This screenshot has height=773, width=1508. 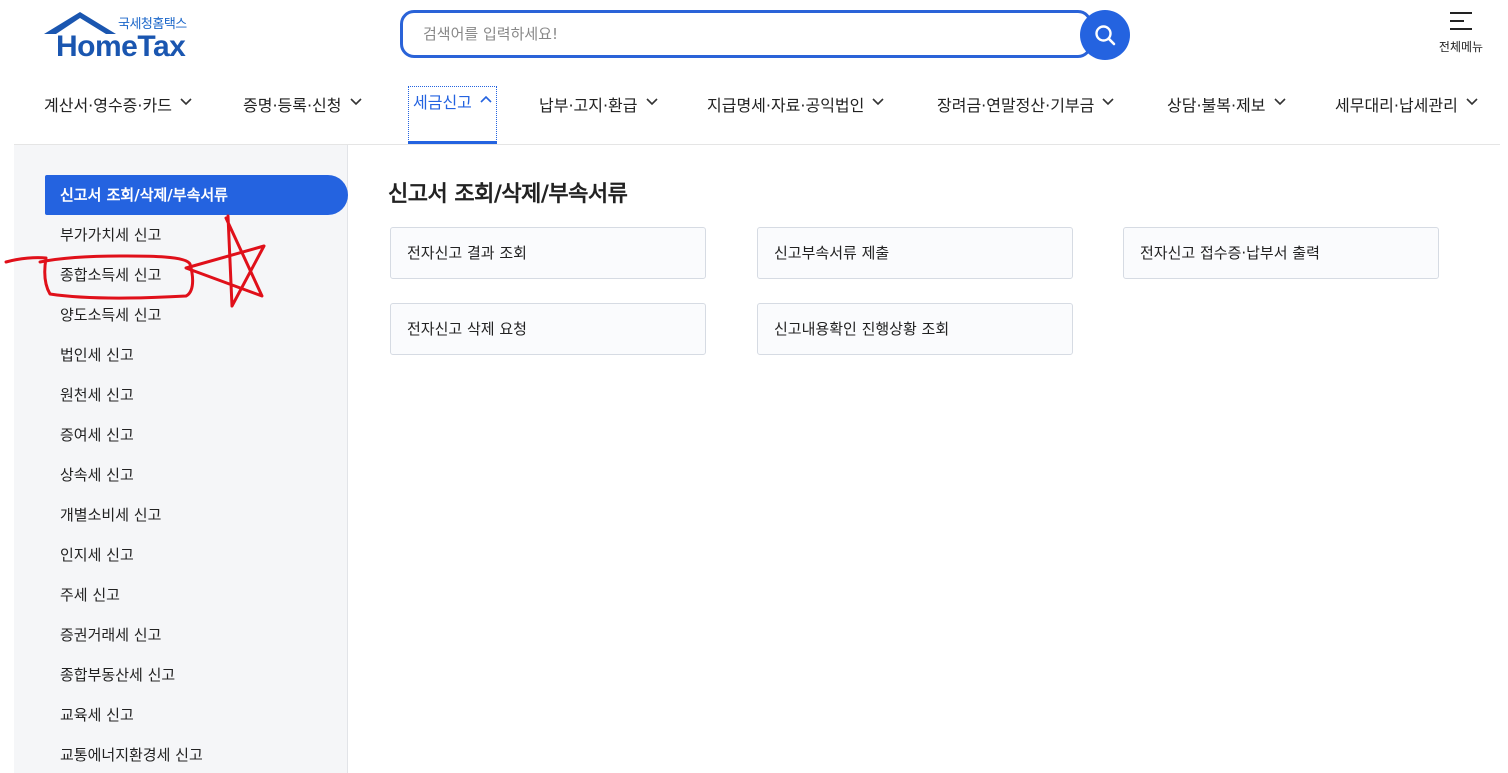 What do you see at coordinates (292, 105) in the screenshot?
I see `gnb-item-label: 증명·등록·신청` at bounding box center [292, 105].